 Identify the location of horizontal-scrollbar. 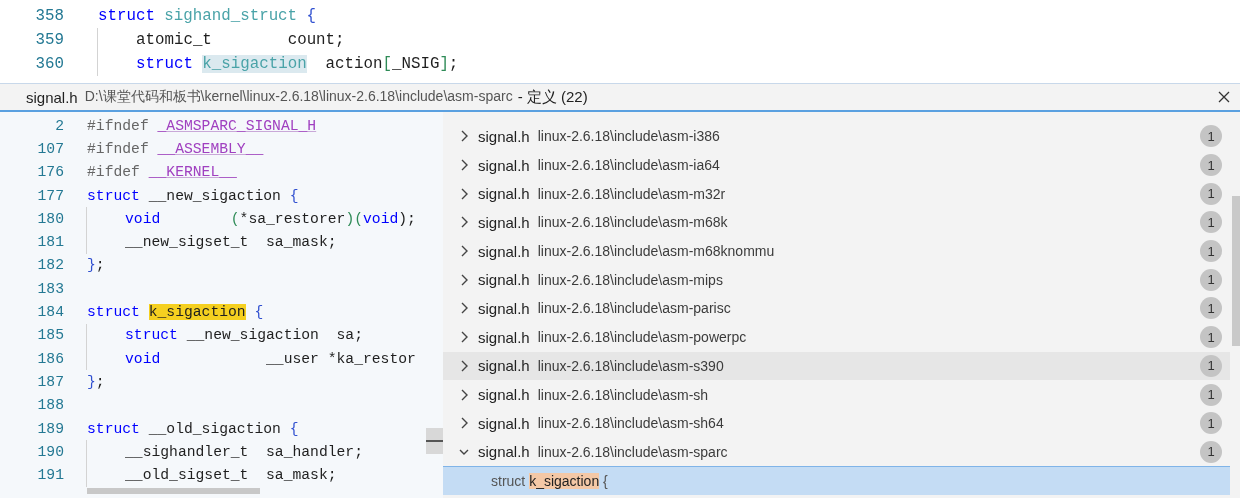
(173, 490).